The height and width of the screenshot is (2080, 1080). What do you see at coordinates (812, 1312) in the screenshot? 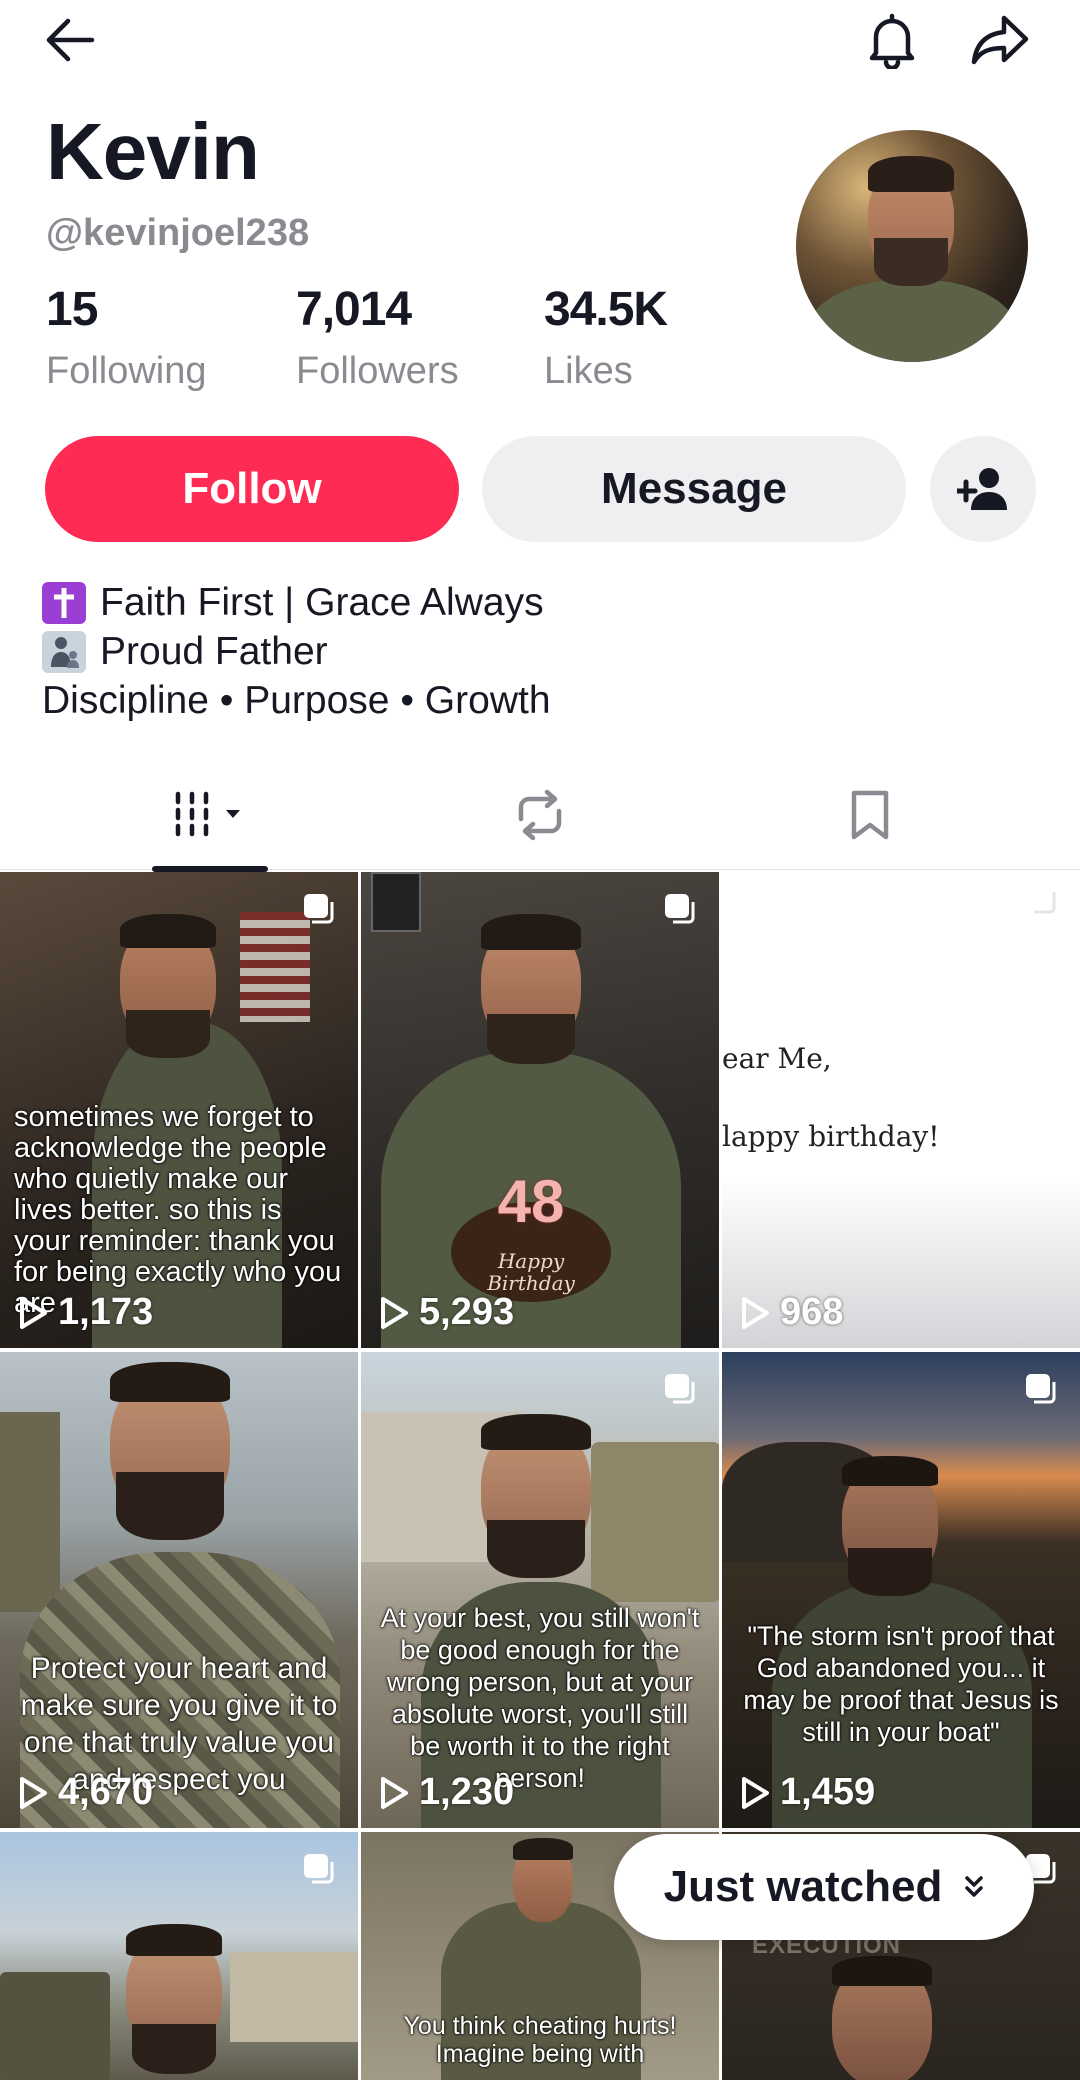
I see `view-count-text: 968` at bounding box center [812, 1312].